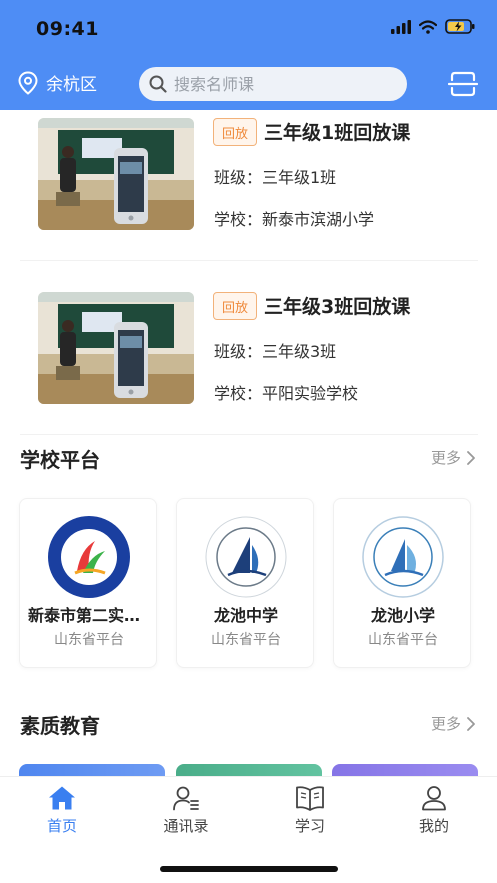 The height and width of the screenshot is (883, 497). I want to click on school-card: 新泰市第二实验小学 山东省平台, so click(88, 583).